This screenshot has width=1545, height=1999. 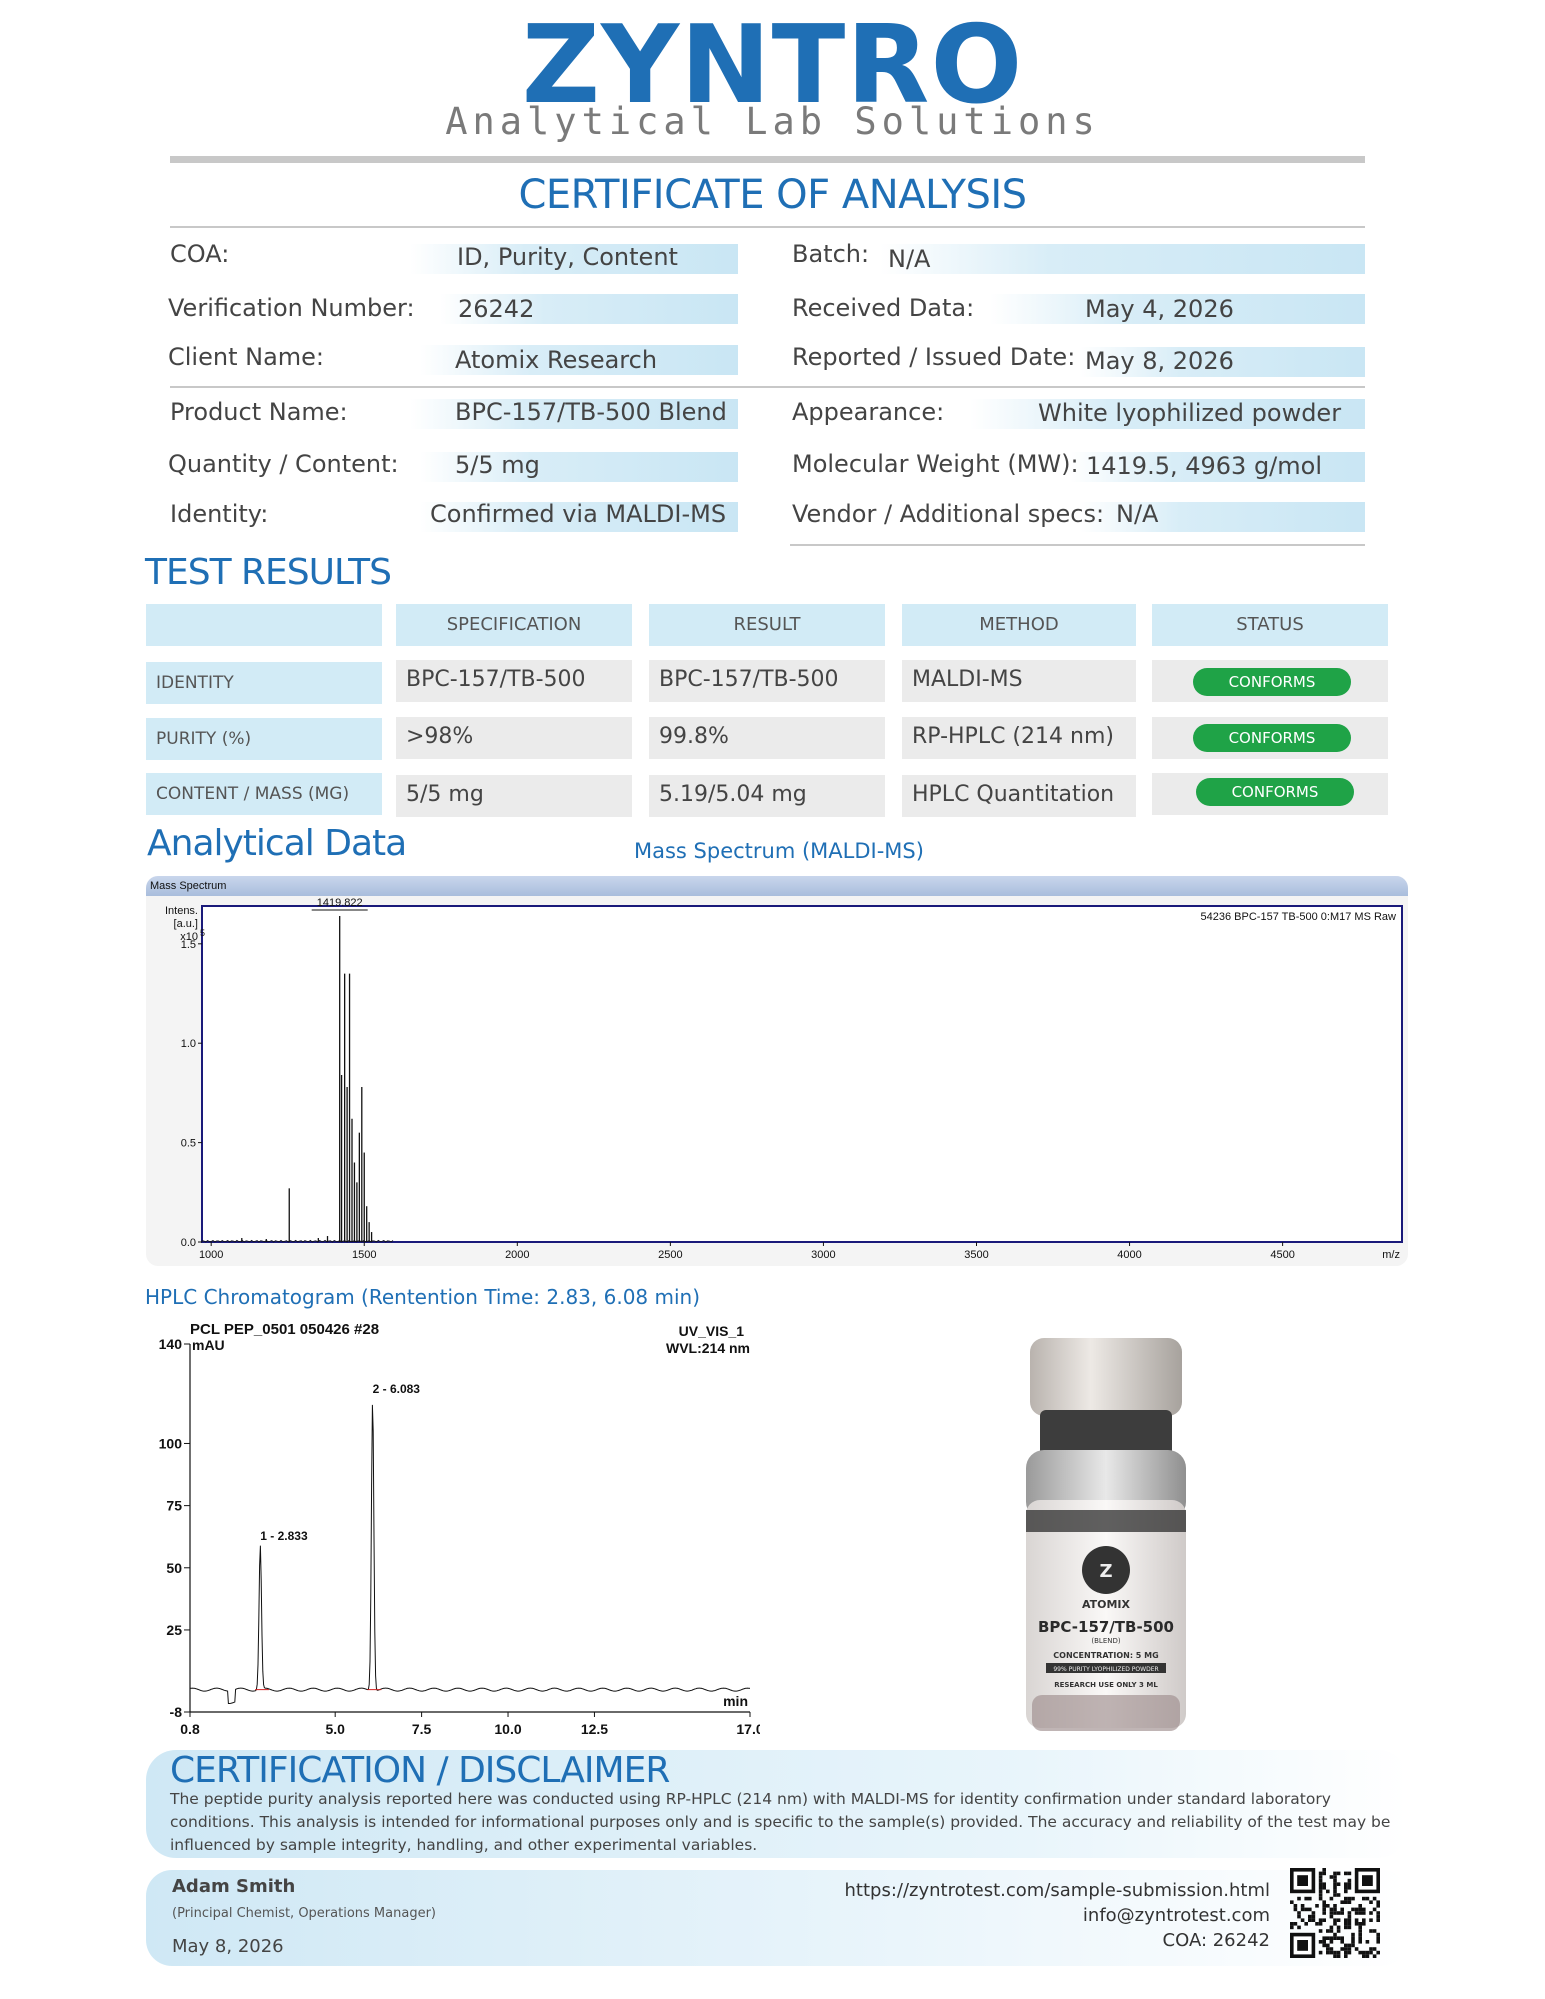 What do you see at coordinates (219, 514) in the screenshot?
I see `identity-label: Identity:` at bounding box center [219, 514].